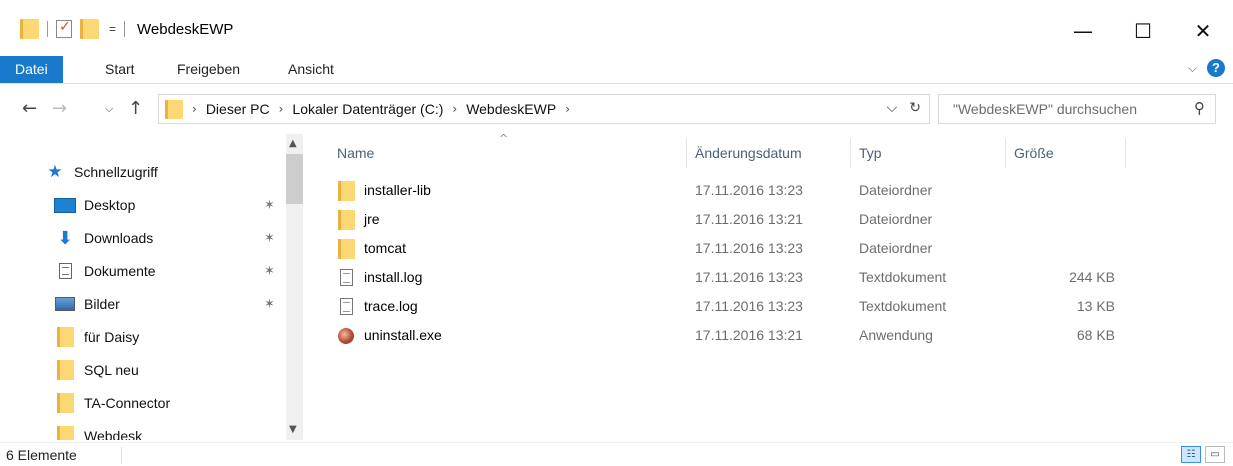 Image resolution: width=1233 pixels, height=466 pixels. I want to click on back-button: ←, so click(29, 108).